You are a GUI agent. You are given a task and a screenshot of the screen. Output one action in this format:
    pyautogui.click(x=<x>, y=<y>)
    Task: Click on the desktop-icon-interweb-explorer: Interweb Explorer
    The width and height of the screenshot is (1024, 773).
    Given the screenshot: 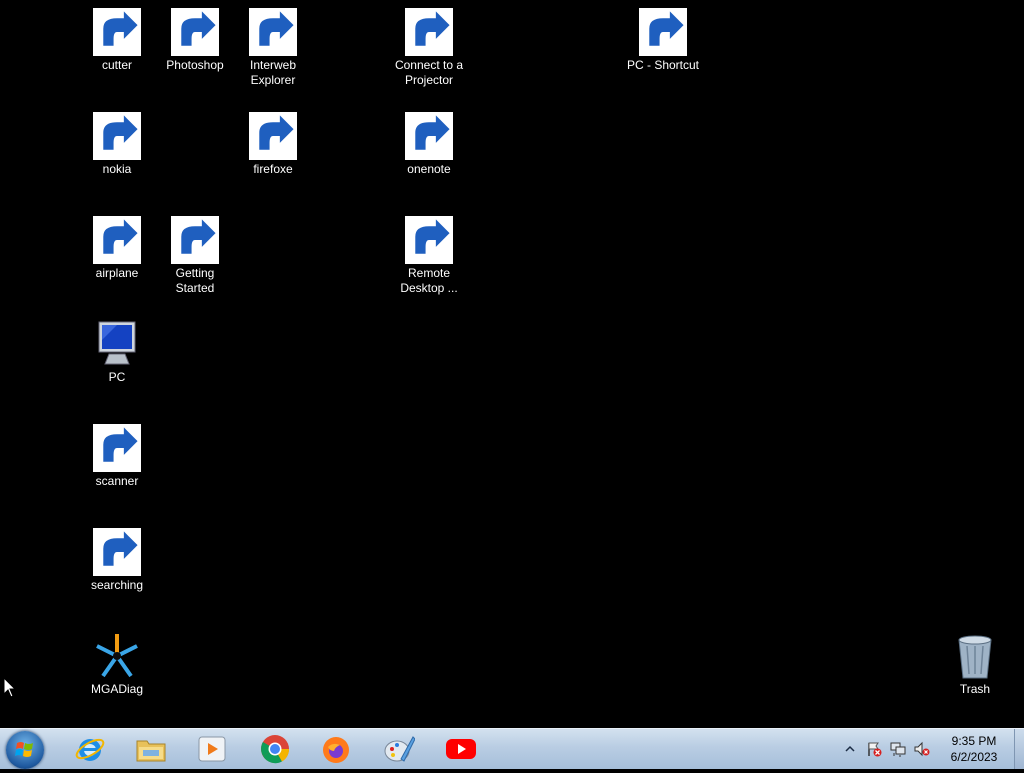 What is the action you would take?
    pyautogui.click(x=273, y=48)
    